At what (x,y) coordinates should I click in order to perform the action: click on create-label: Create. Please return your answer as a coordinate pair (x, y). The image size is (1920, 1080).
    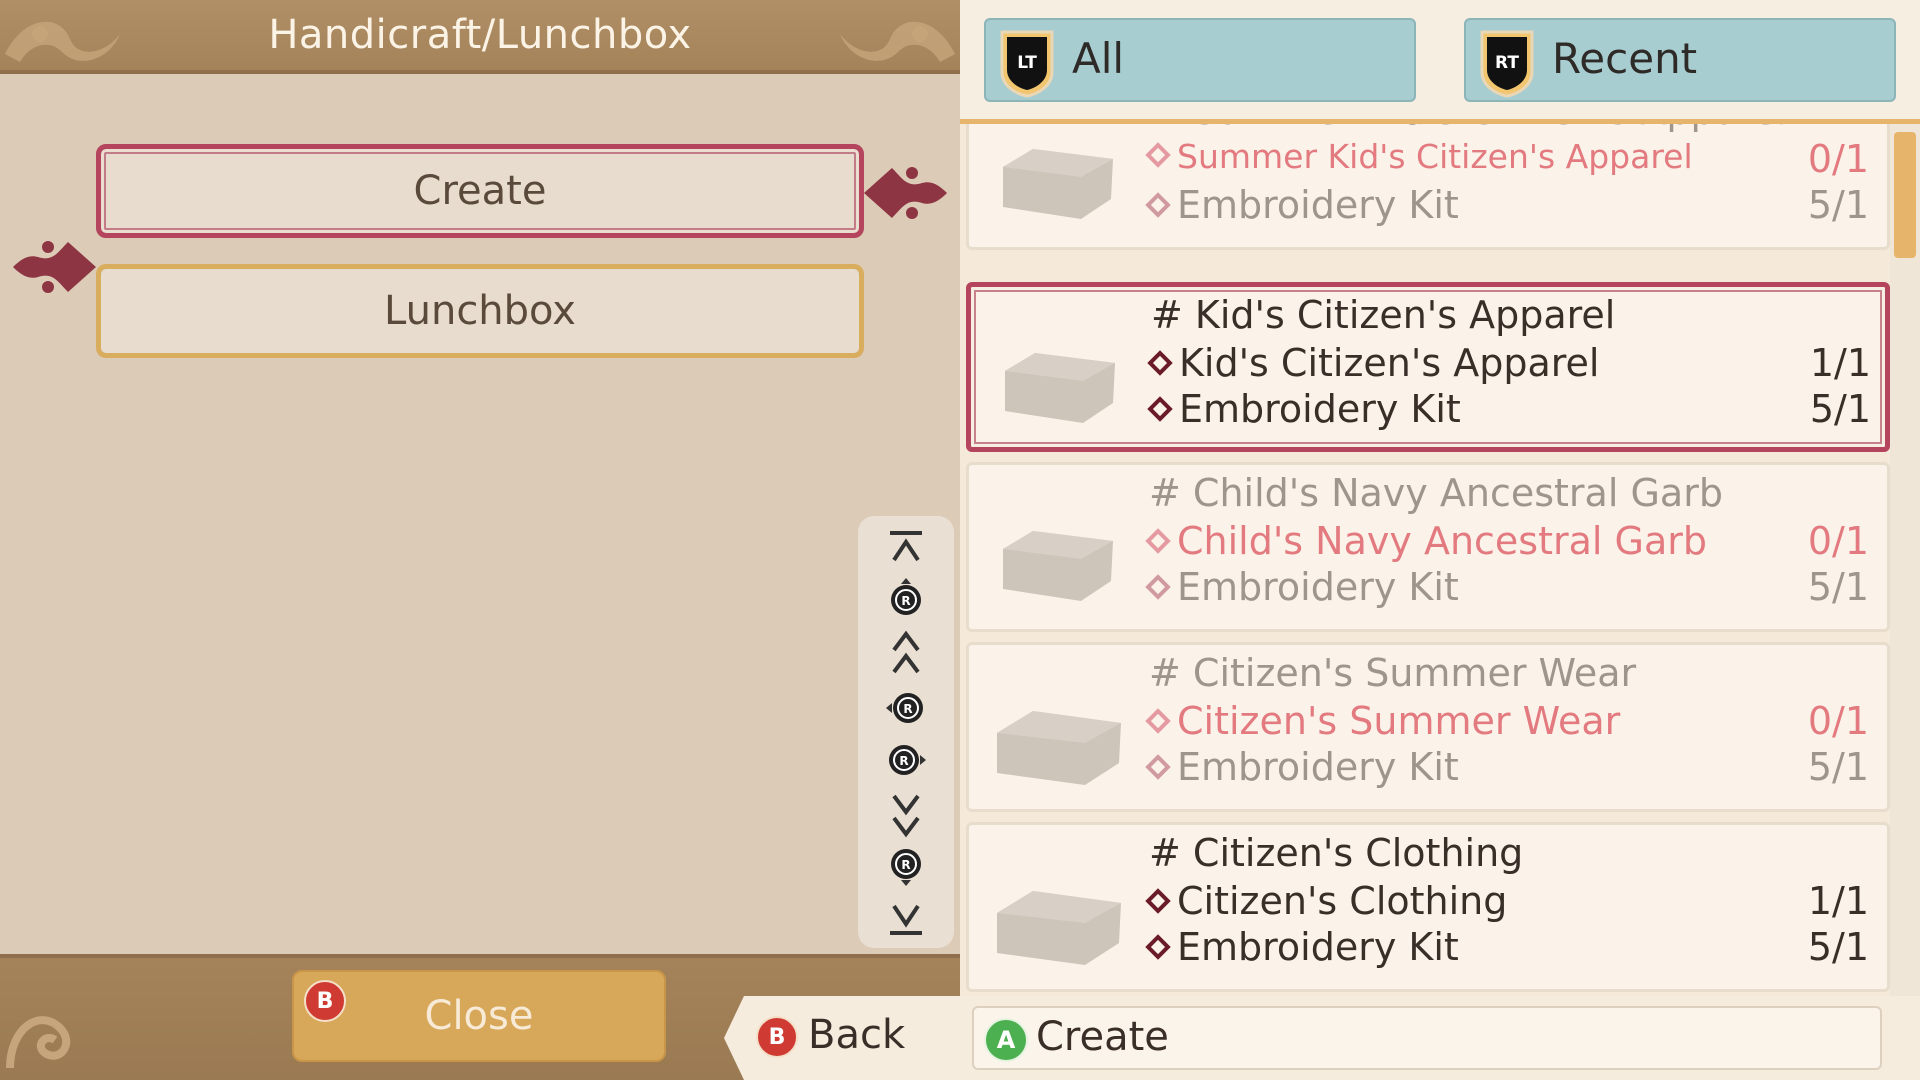
    Looking at the image, I should click on (1102, 1037).